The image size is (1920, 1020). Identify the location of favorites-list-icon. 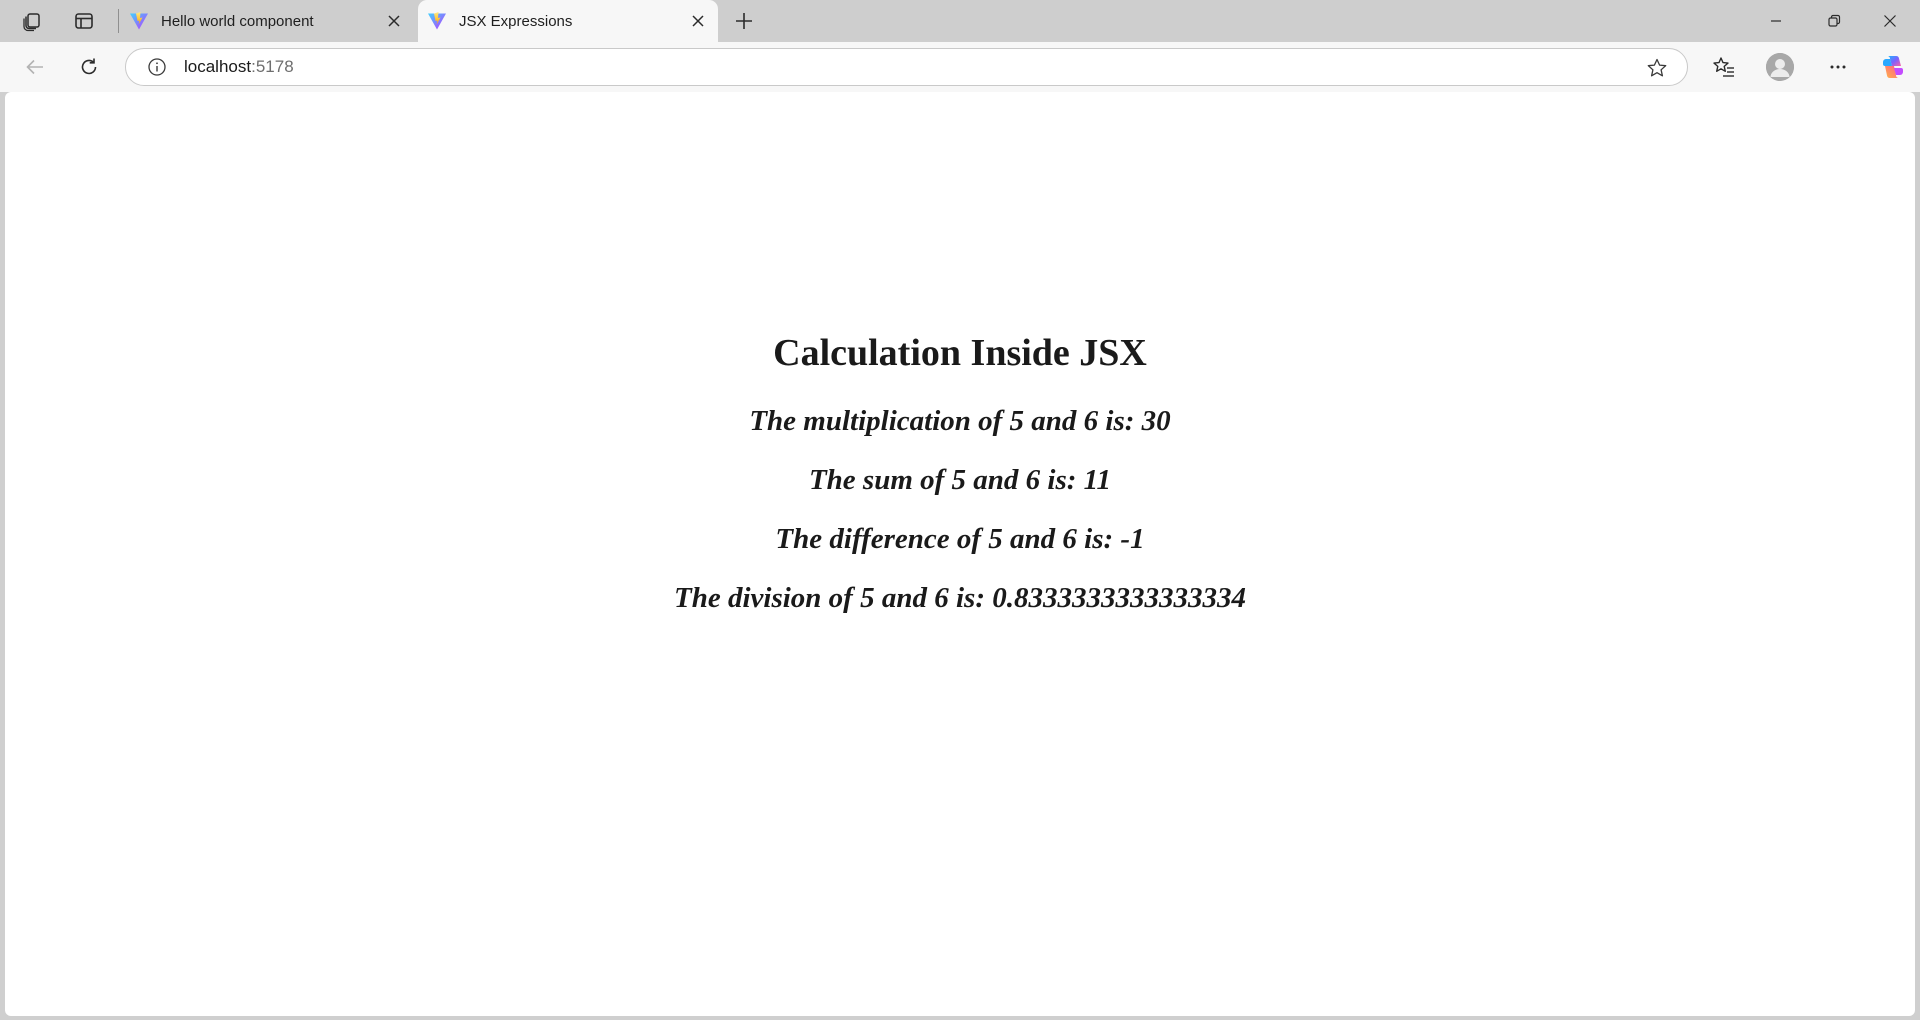
(1723, 67).